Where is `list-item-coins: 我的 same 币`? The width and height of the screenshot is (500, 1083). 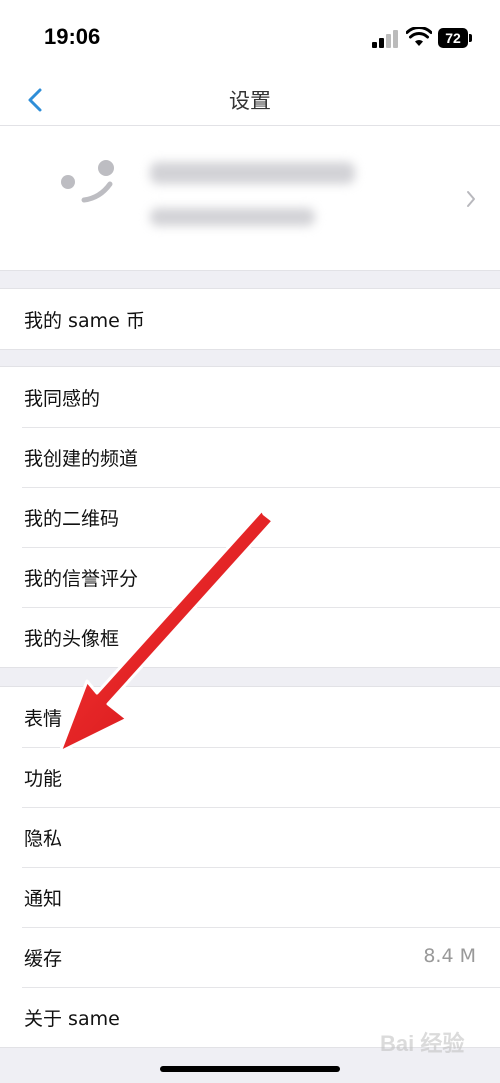
list-item-coins: 我的 same 币 is located at coordinates (250, 319).